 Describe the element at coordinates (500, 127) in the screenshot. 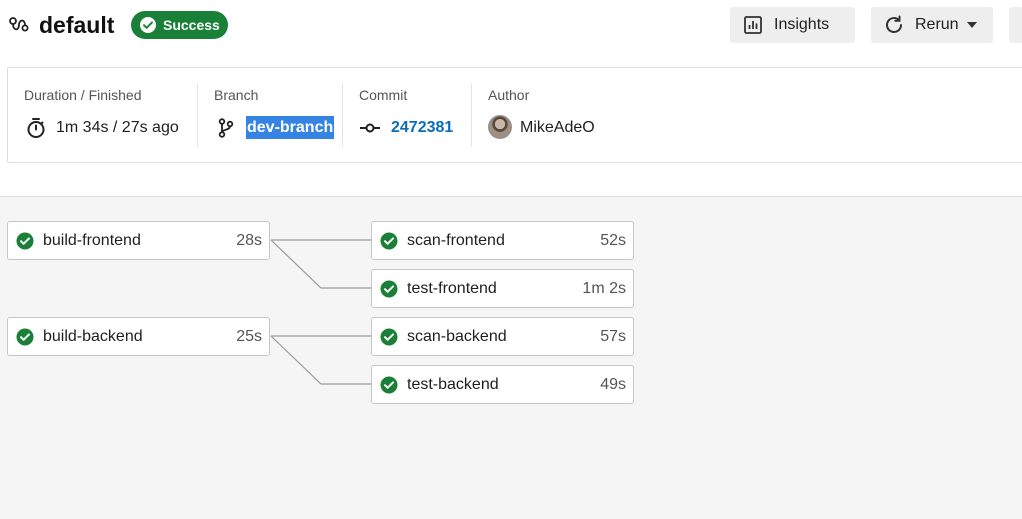

I see `avatar` at that location.